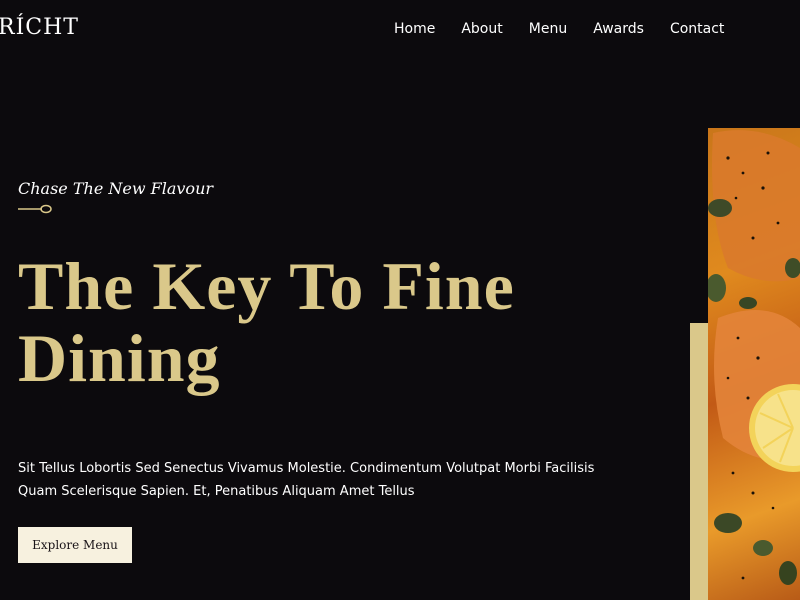 Image resolution: width=800 pixels, height=600 pixels. I want to click on nav-item-awards: Awards, so click(618, 29).